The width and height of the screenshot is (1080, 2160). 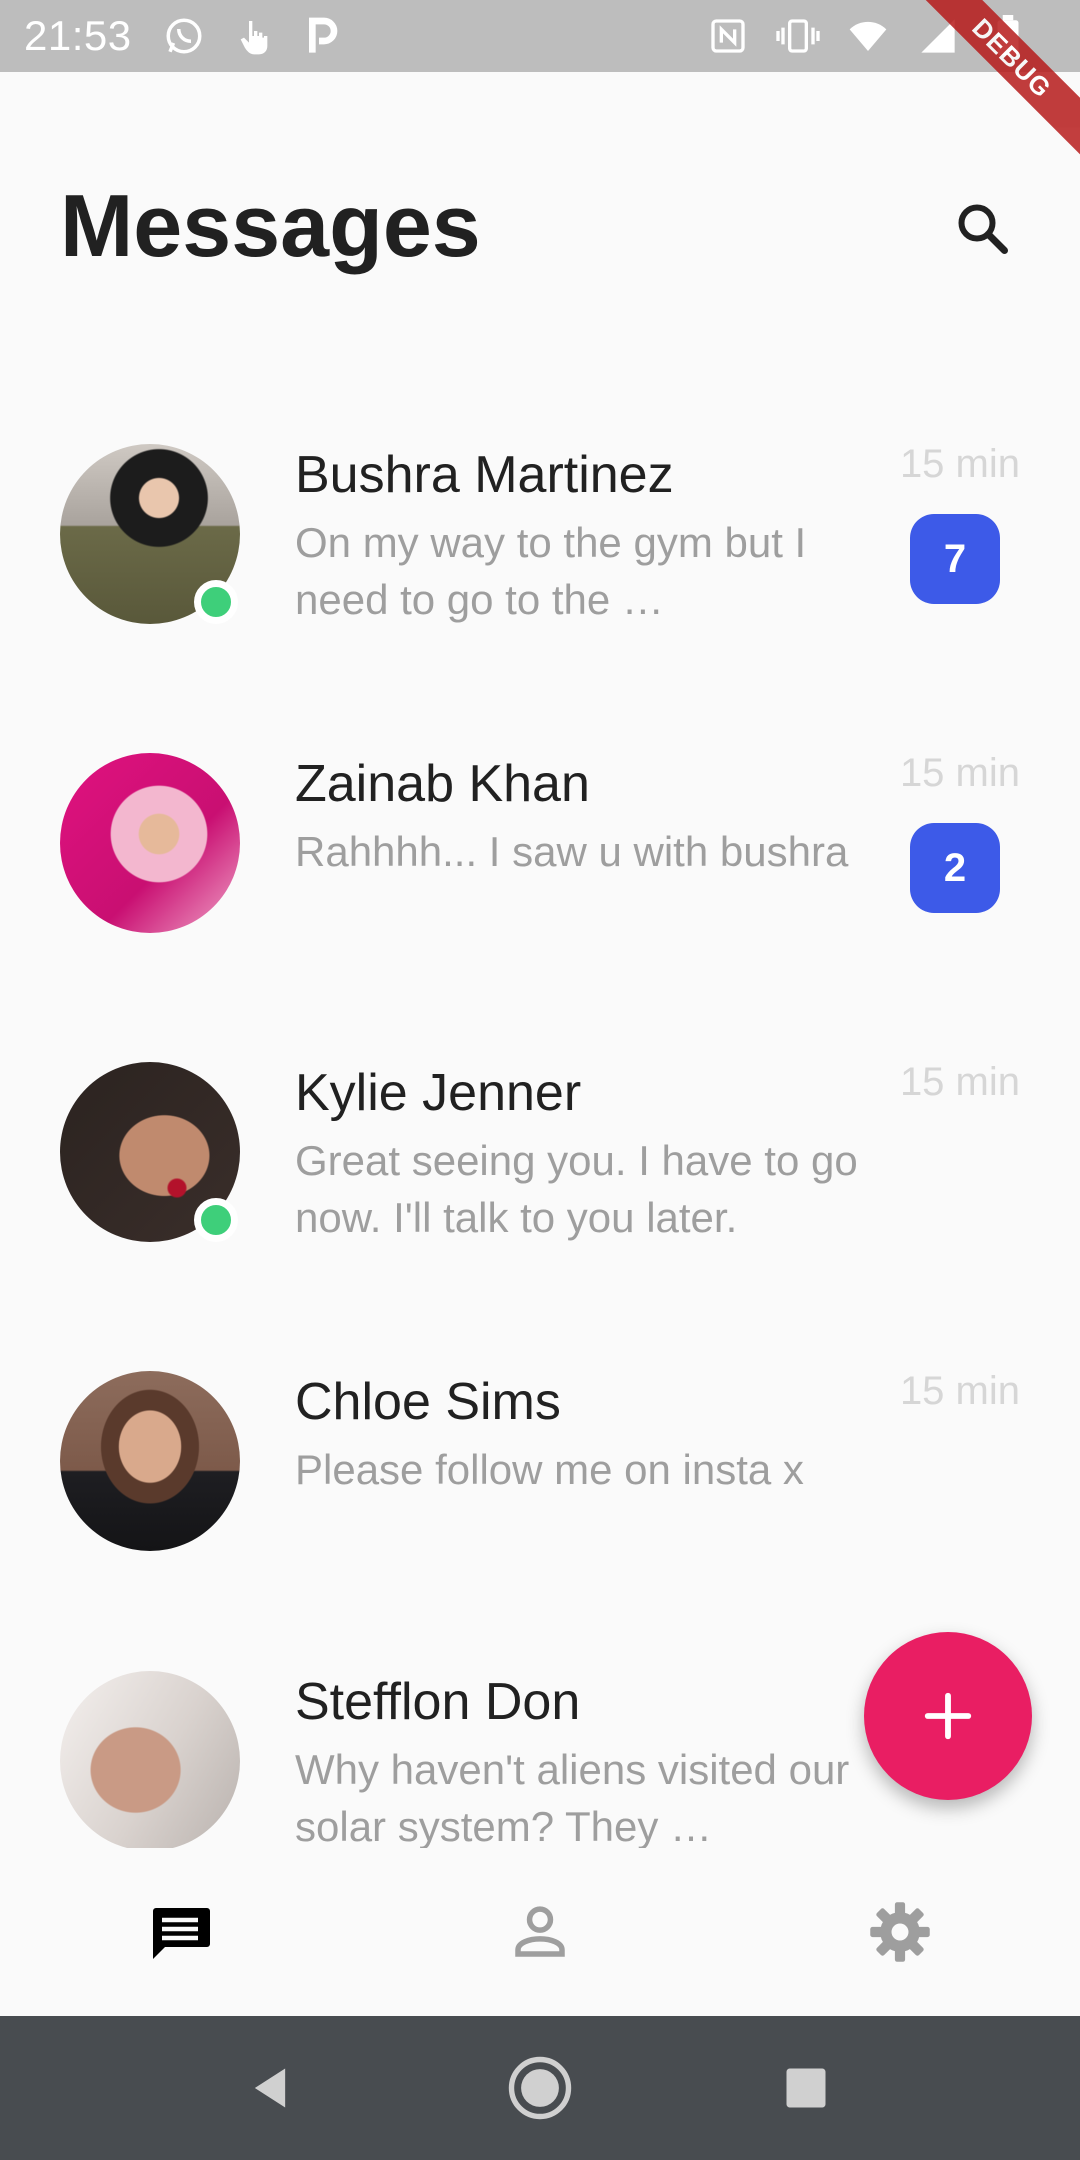 I want to click on home-icon, so click(x=540, y=2088).